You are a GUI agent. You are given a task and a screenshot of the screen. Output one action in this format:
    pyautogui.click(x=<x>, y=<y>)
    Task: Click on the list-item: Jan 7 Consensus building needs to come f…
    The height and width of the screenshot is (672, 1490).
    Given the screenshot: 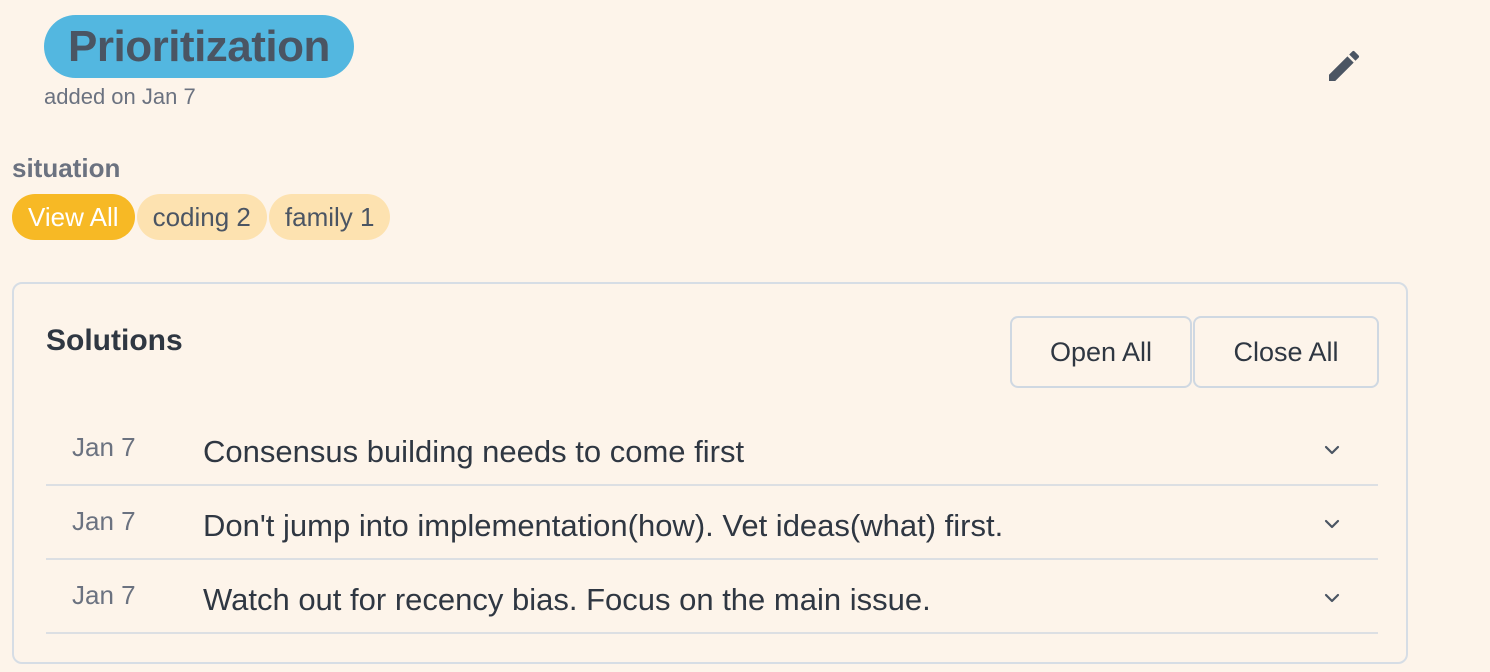 What is the action you would take?
    pyautogui.click(x=712, y=449)
    